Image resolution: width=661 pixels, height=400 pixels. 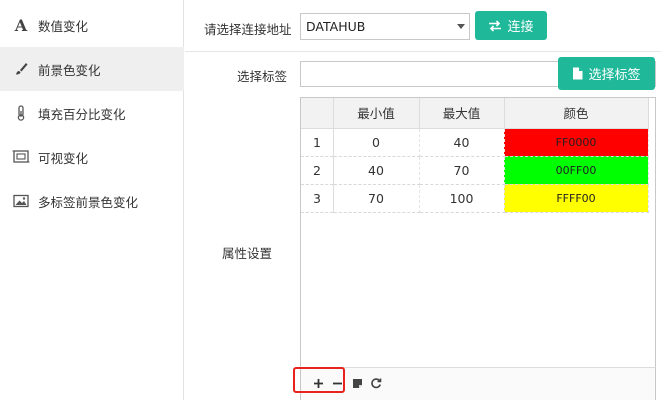 What do you see at coordinates (248, 29) in the screenshot?
I see `connection-label: 请选择连接地址` at bounding box center [248, 29].